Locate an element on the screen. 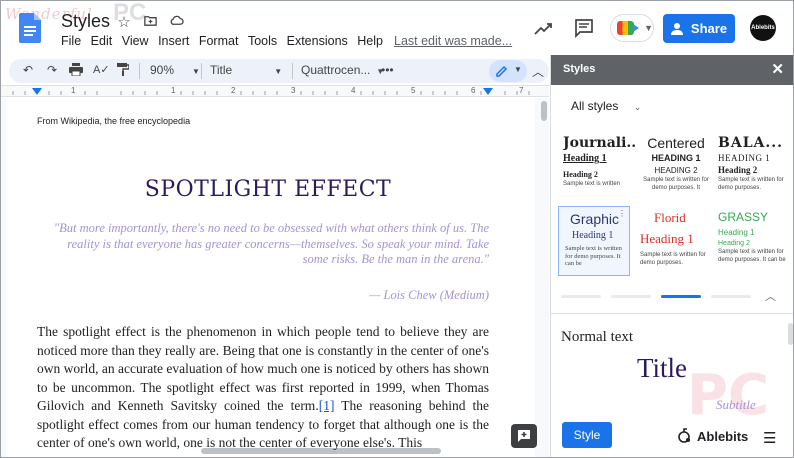 This screenshot has width=794, height=458. panel-scrollbar is located at coordinates (790, 334).